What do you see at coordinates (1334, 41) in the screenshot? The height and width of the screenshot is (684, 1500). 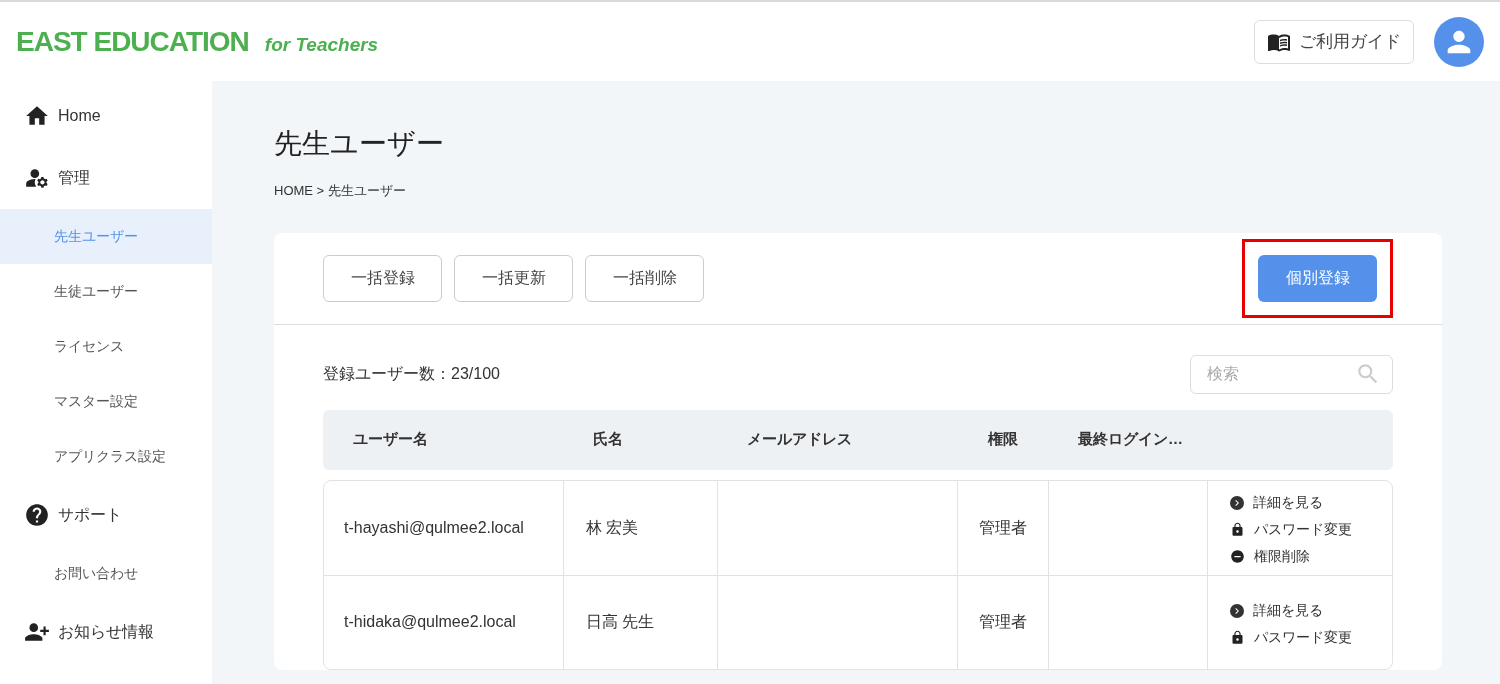 I see `guide-button: ご利用ガイド` at bounding box center [1334, 41].